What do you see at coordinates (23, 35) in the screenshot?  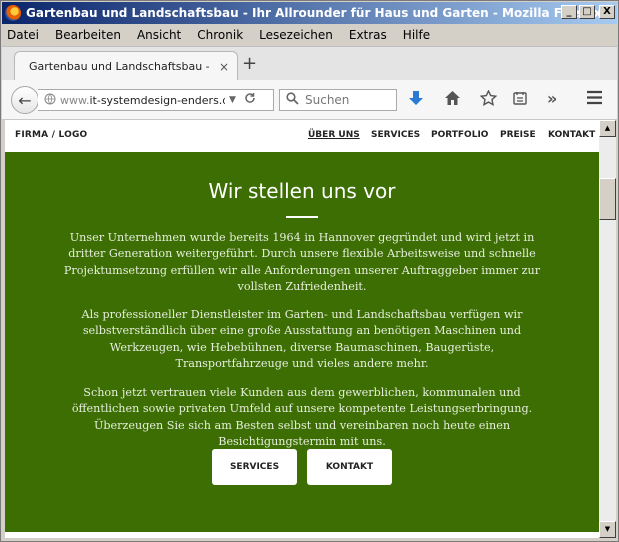 I see `menu-datei: Datei` at bounding box center [23, 35].